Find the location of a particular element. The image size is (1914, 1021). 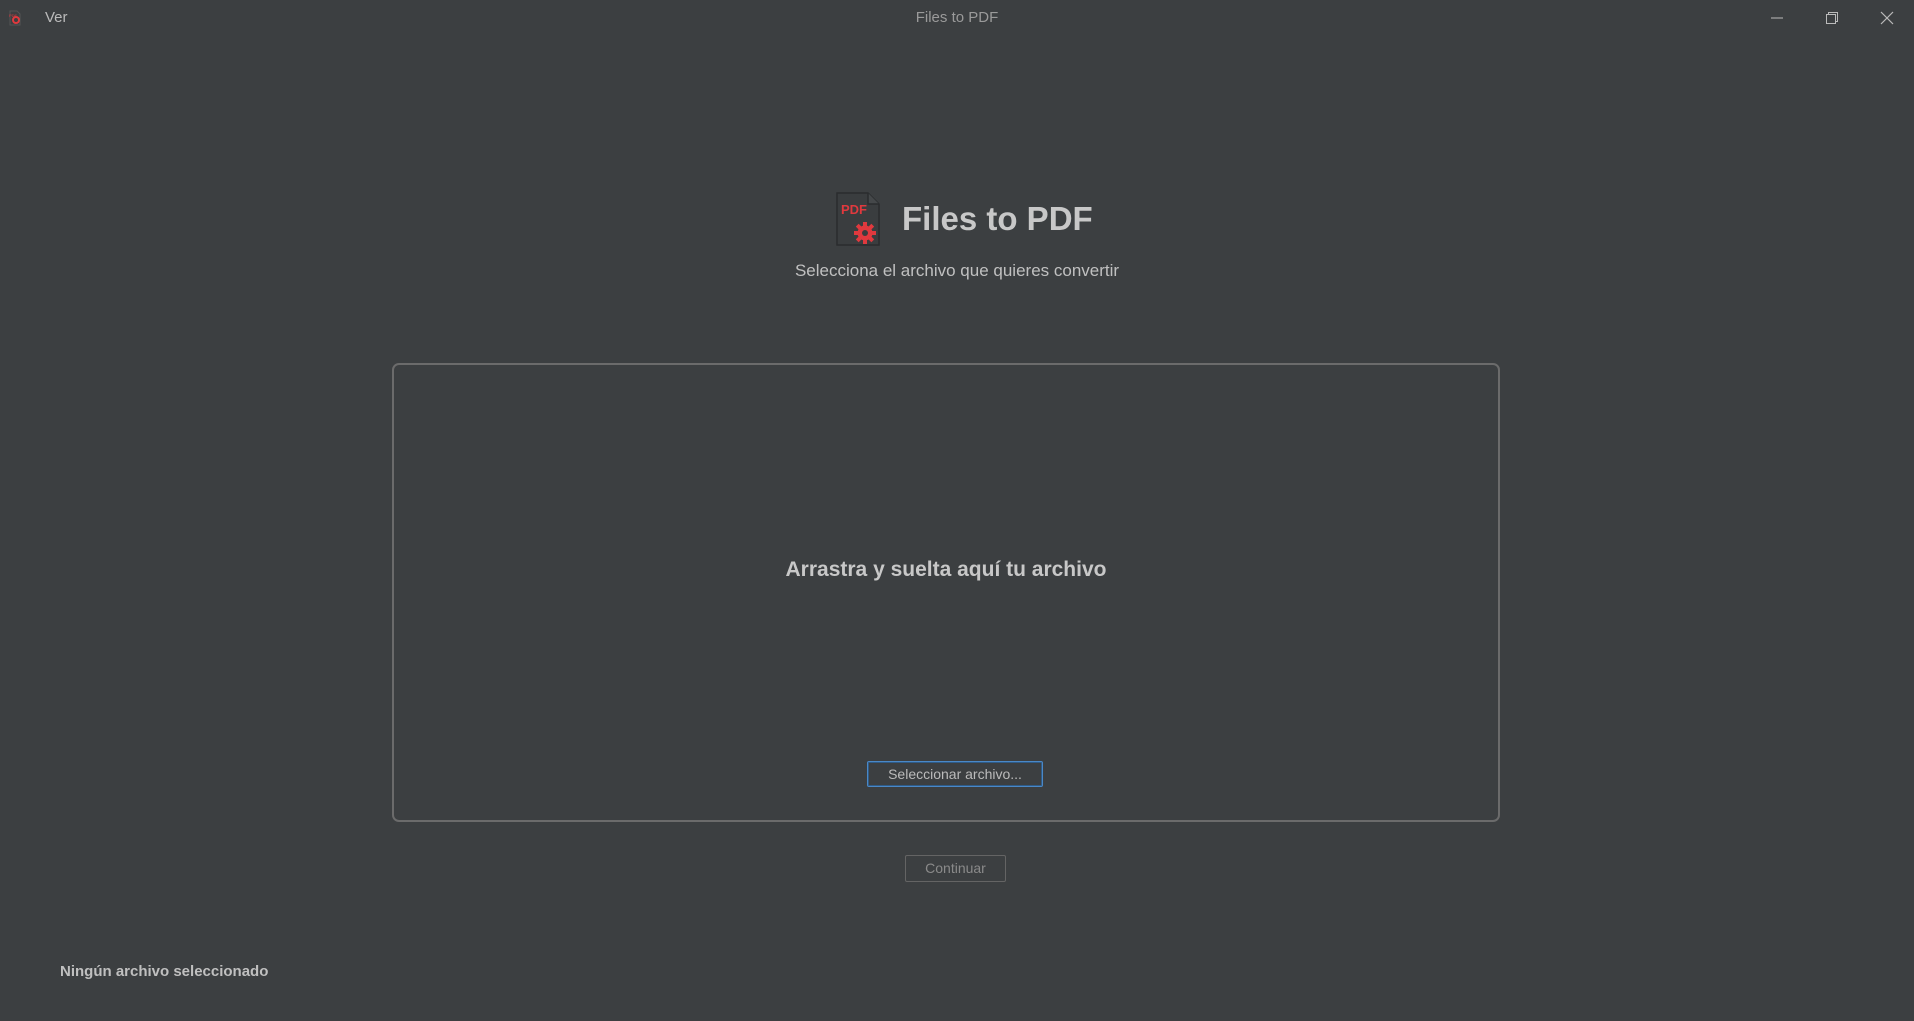

menu-ver: Ver is located at coordinates (56, 17).